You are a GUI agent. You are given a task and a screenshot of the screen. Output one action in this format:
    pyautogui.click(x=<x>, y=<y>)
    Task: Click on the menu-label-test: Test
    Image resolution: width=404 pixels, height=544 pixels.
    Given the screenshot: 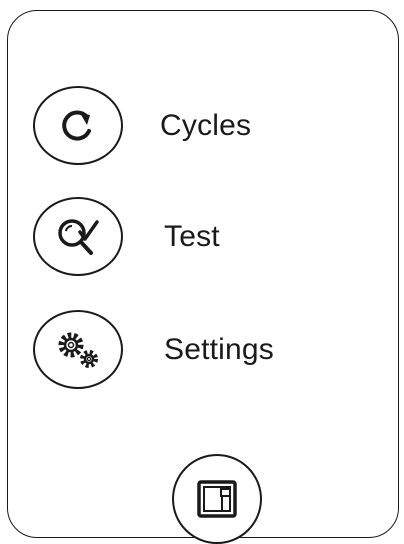 What is the action you would take?
    pyautogui.click(x=192, y=236)
    